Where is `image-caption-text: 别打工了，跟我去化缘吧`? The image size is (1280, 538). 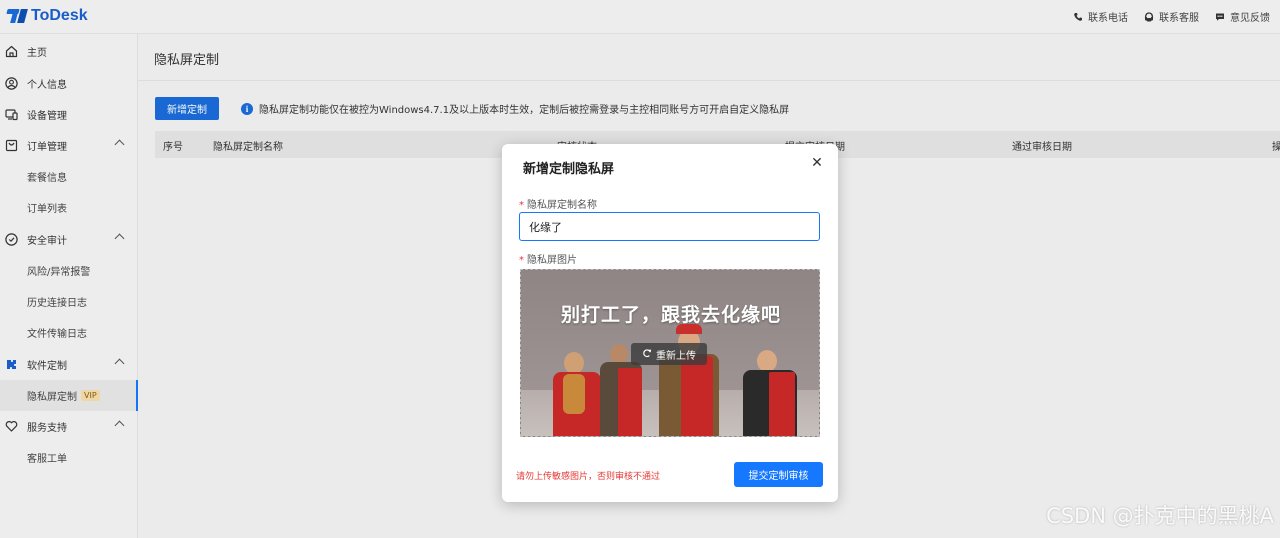 image-caption-text: 别打工了，跟我去化缘吧 is located at coordinates (670, 315).